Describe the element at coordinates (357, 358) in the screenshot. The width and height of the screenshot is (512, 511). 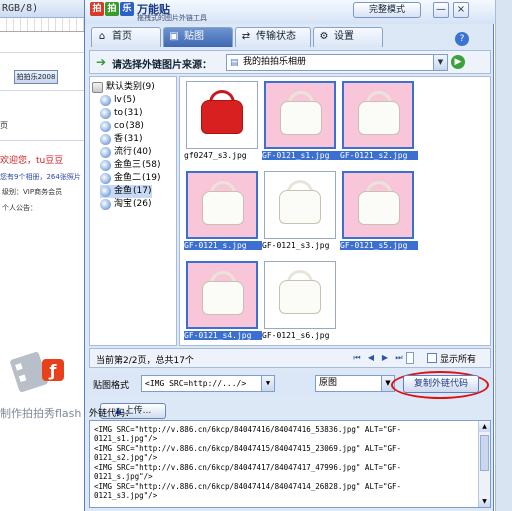
I see `first-page-icon: ⏮` at that location.